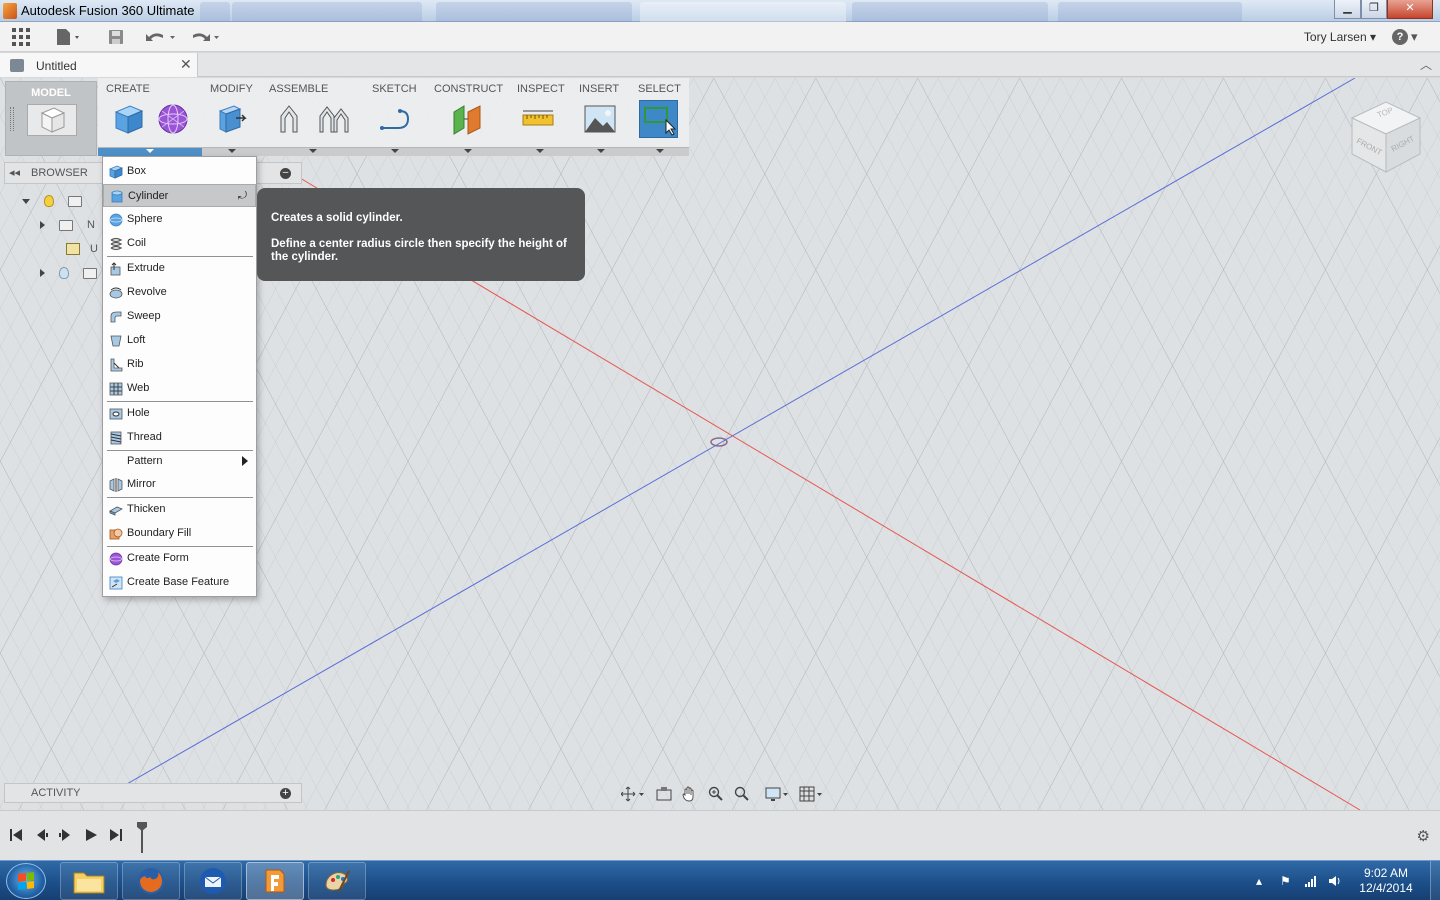 Image resolution: width=1440 pixels, height=900 pixels. I want to click on tree-row-root, so click(52, 201).